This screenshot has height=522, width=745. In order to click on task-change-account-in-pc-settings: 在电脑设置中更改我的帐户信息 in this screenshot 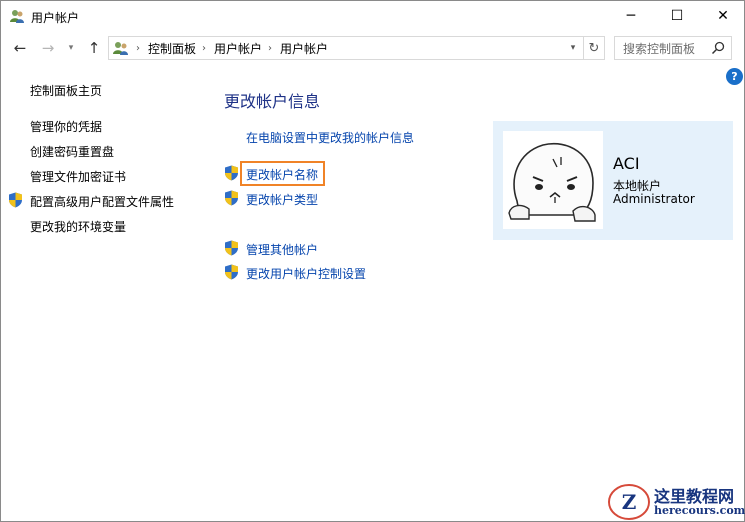, I will do `click(330, 137)`.